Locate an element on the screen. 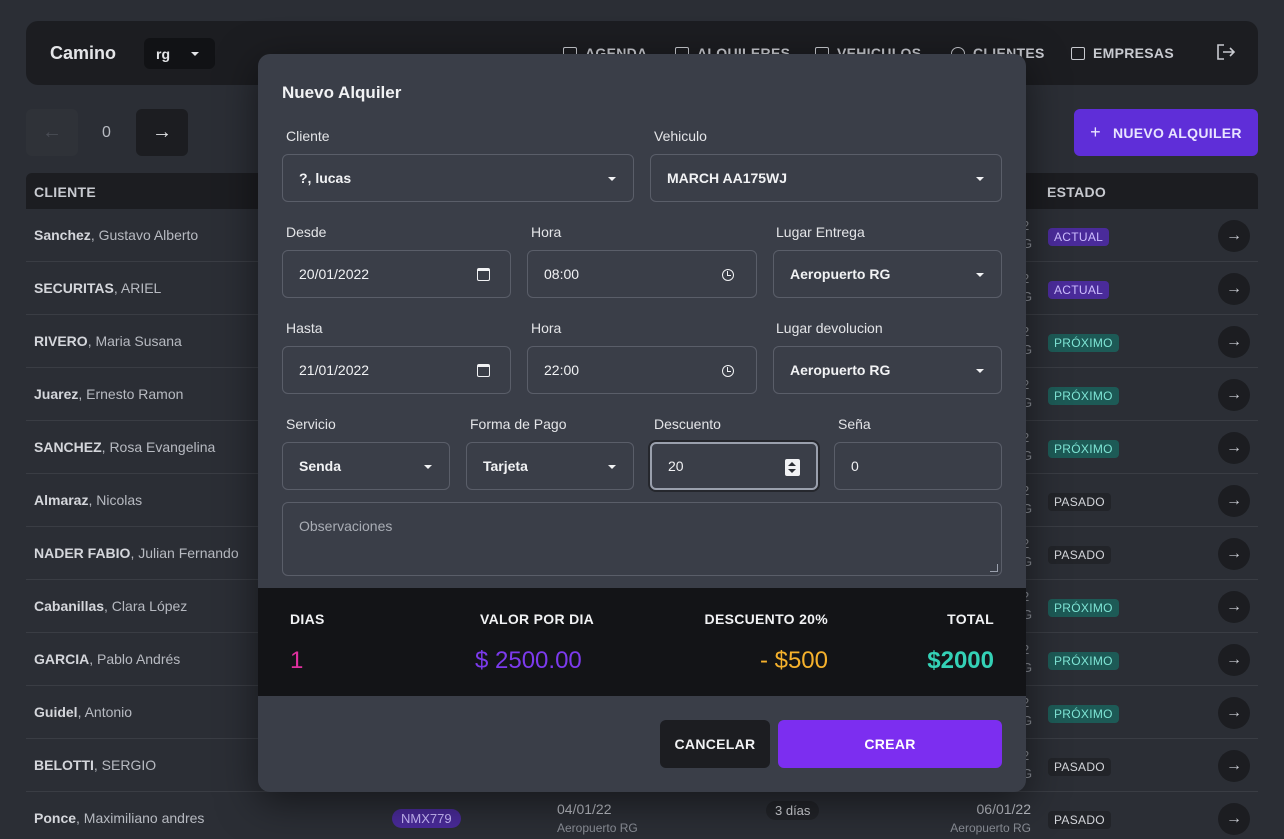 The height and width of the screenshot is (839, 1284). desde-date-input: 20/01/2022 is located at coordinates (396, 274).